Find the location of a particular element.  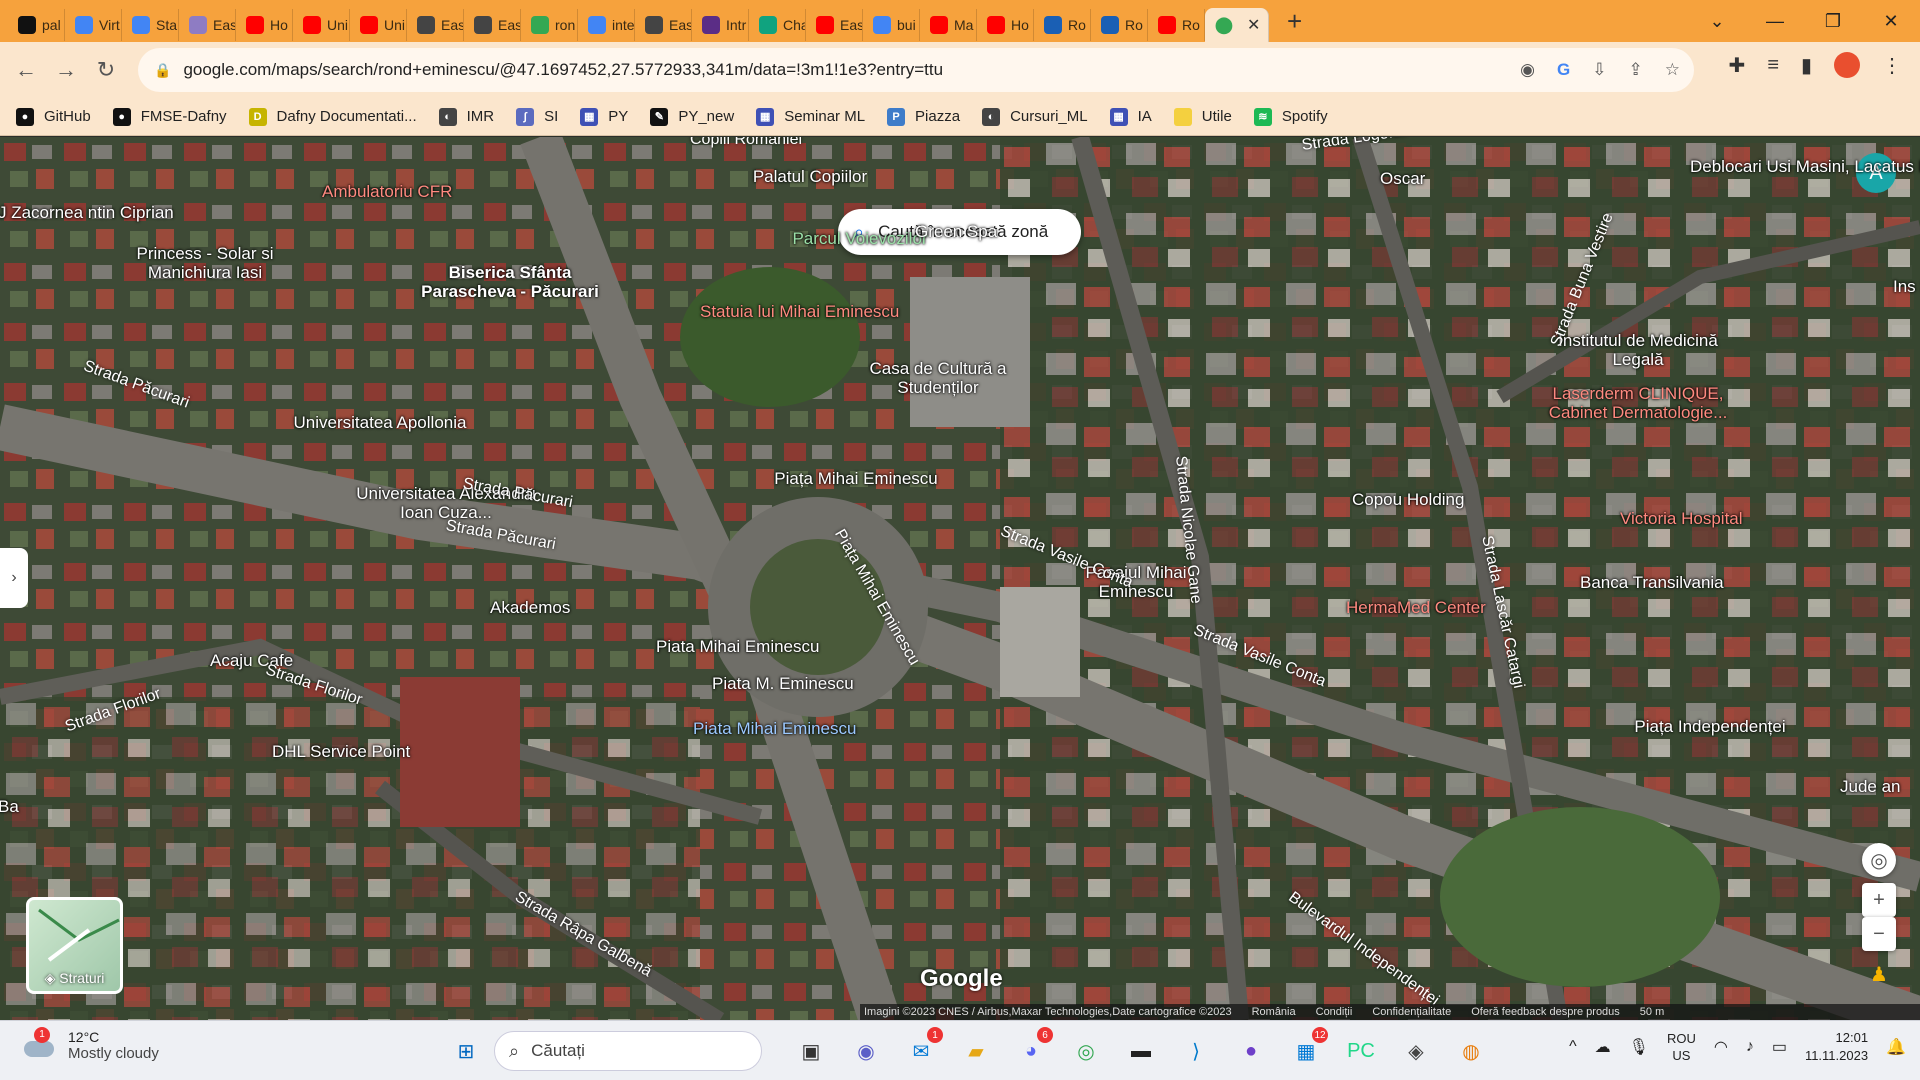

meet-icon: ◉ is located at coordinates (866, 1051).